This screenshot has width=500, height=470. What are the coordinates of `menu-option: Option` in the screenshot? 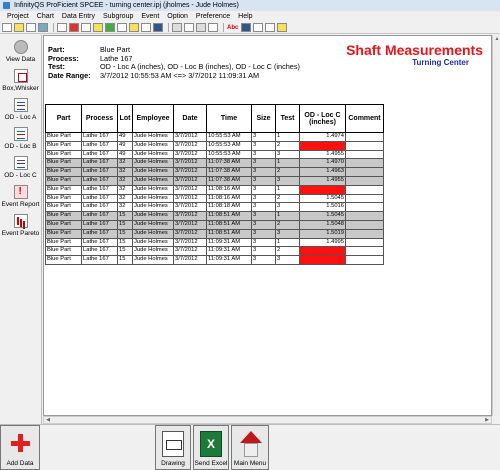 It's located at (177, 16).